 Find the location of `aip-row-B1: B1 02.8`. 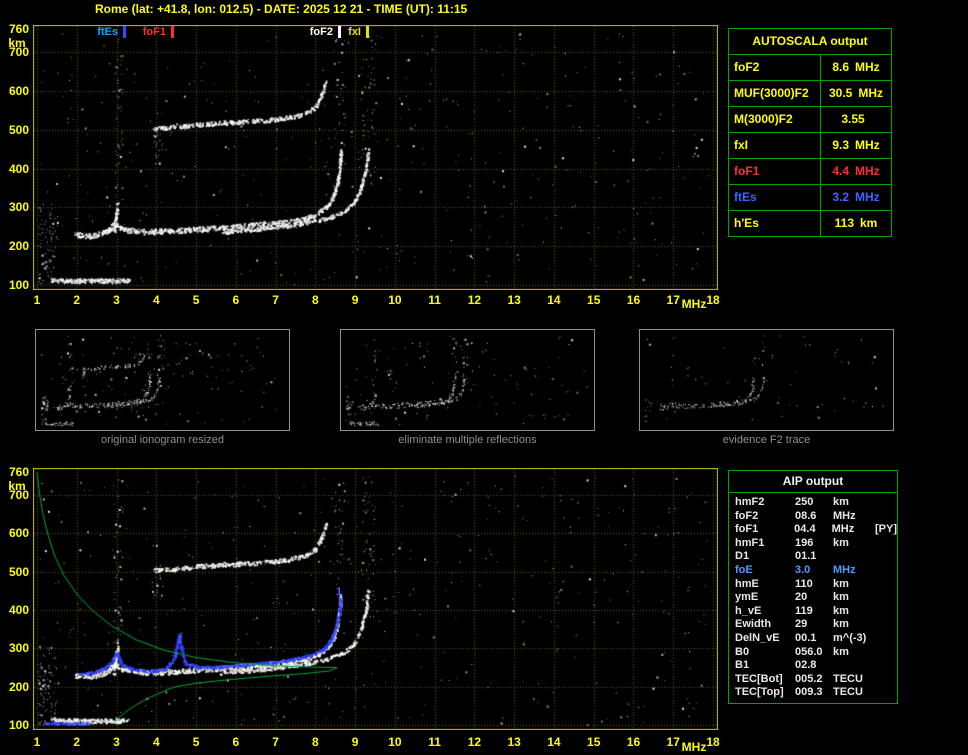

aip-row-B1: B1 02.8 is located at coordinates (813, 666).